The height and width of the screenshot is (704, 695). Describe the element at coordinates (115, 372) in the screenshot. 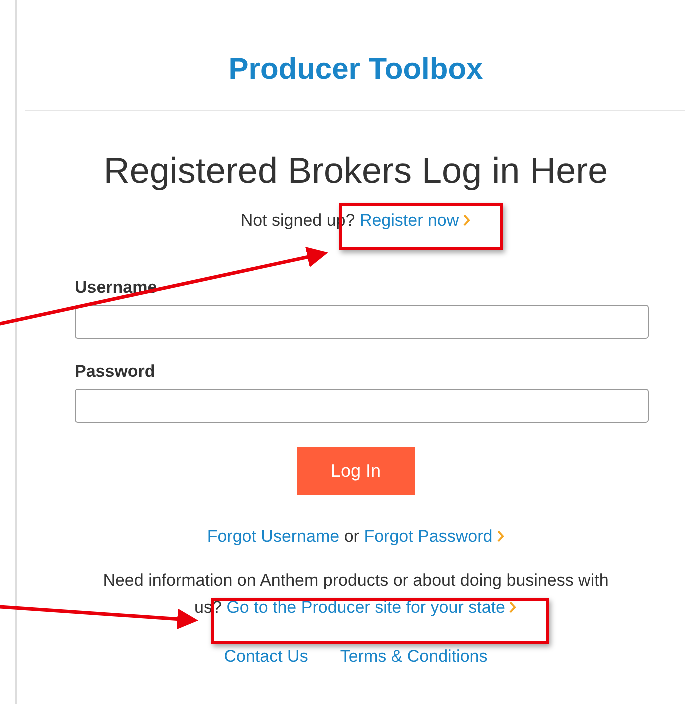

I see `field-label: Password` at that location.